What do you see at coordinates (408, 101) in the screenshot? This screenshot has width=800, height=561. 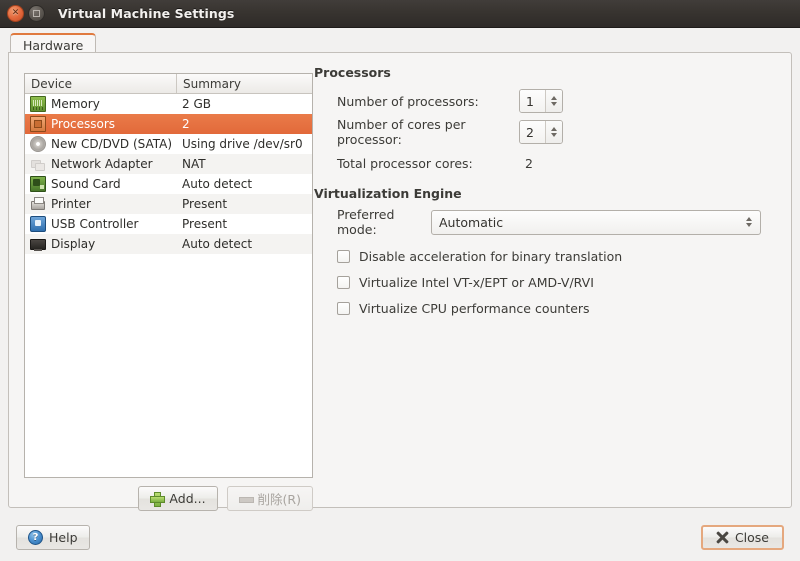 I see `number-of-processors-label: Number of processors:` at bounding box center [408, 101].